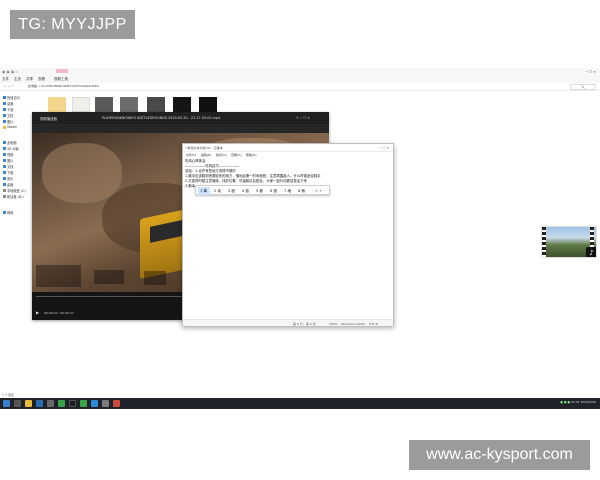 Image resolution: width=600 pixels, height=480 pixels. Describe the element at coordinates (8, 166) in the screenshot. I see `nav-item-documents-2: 文档` at that location.